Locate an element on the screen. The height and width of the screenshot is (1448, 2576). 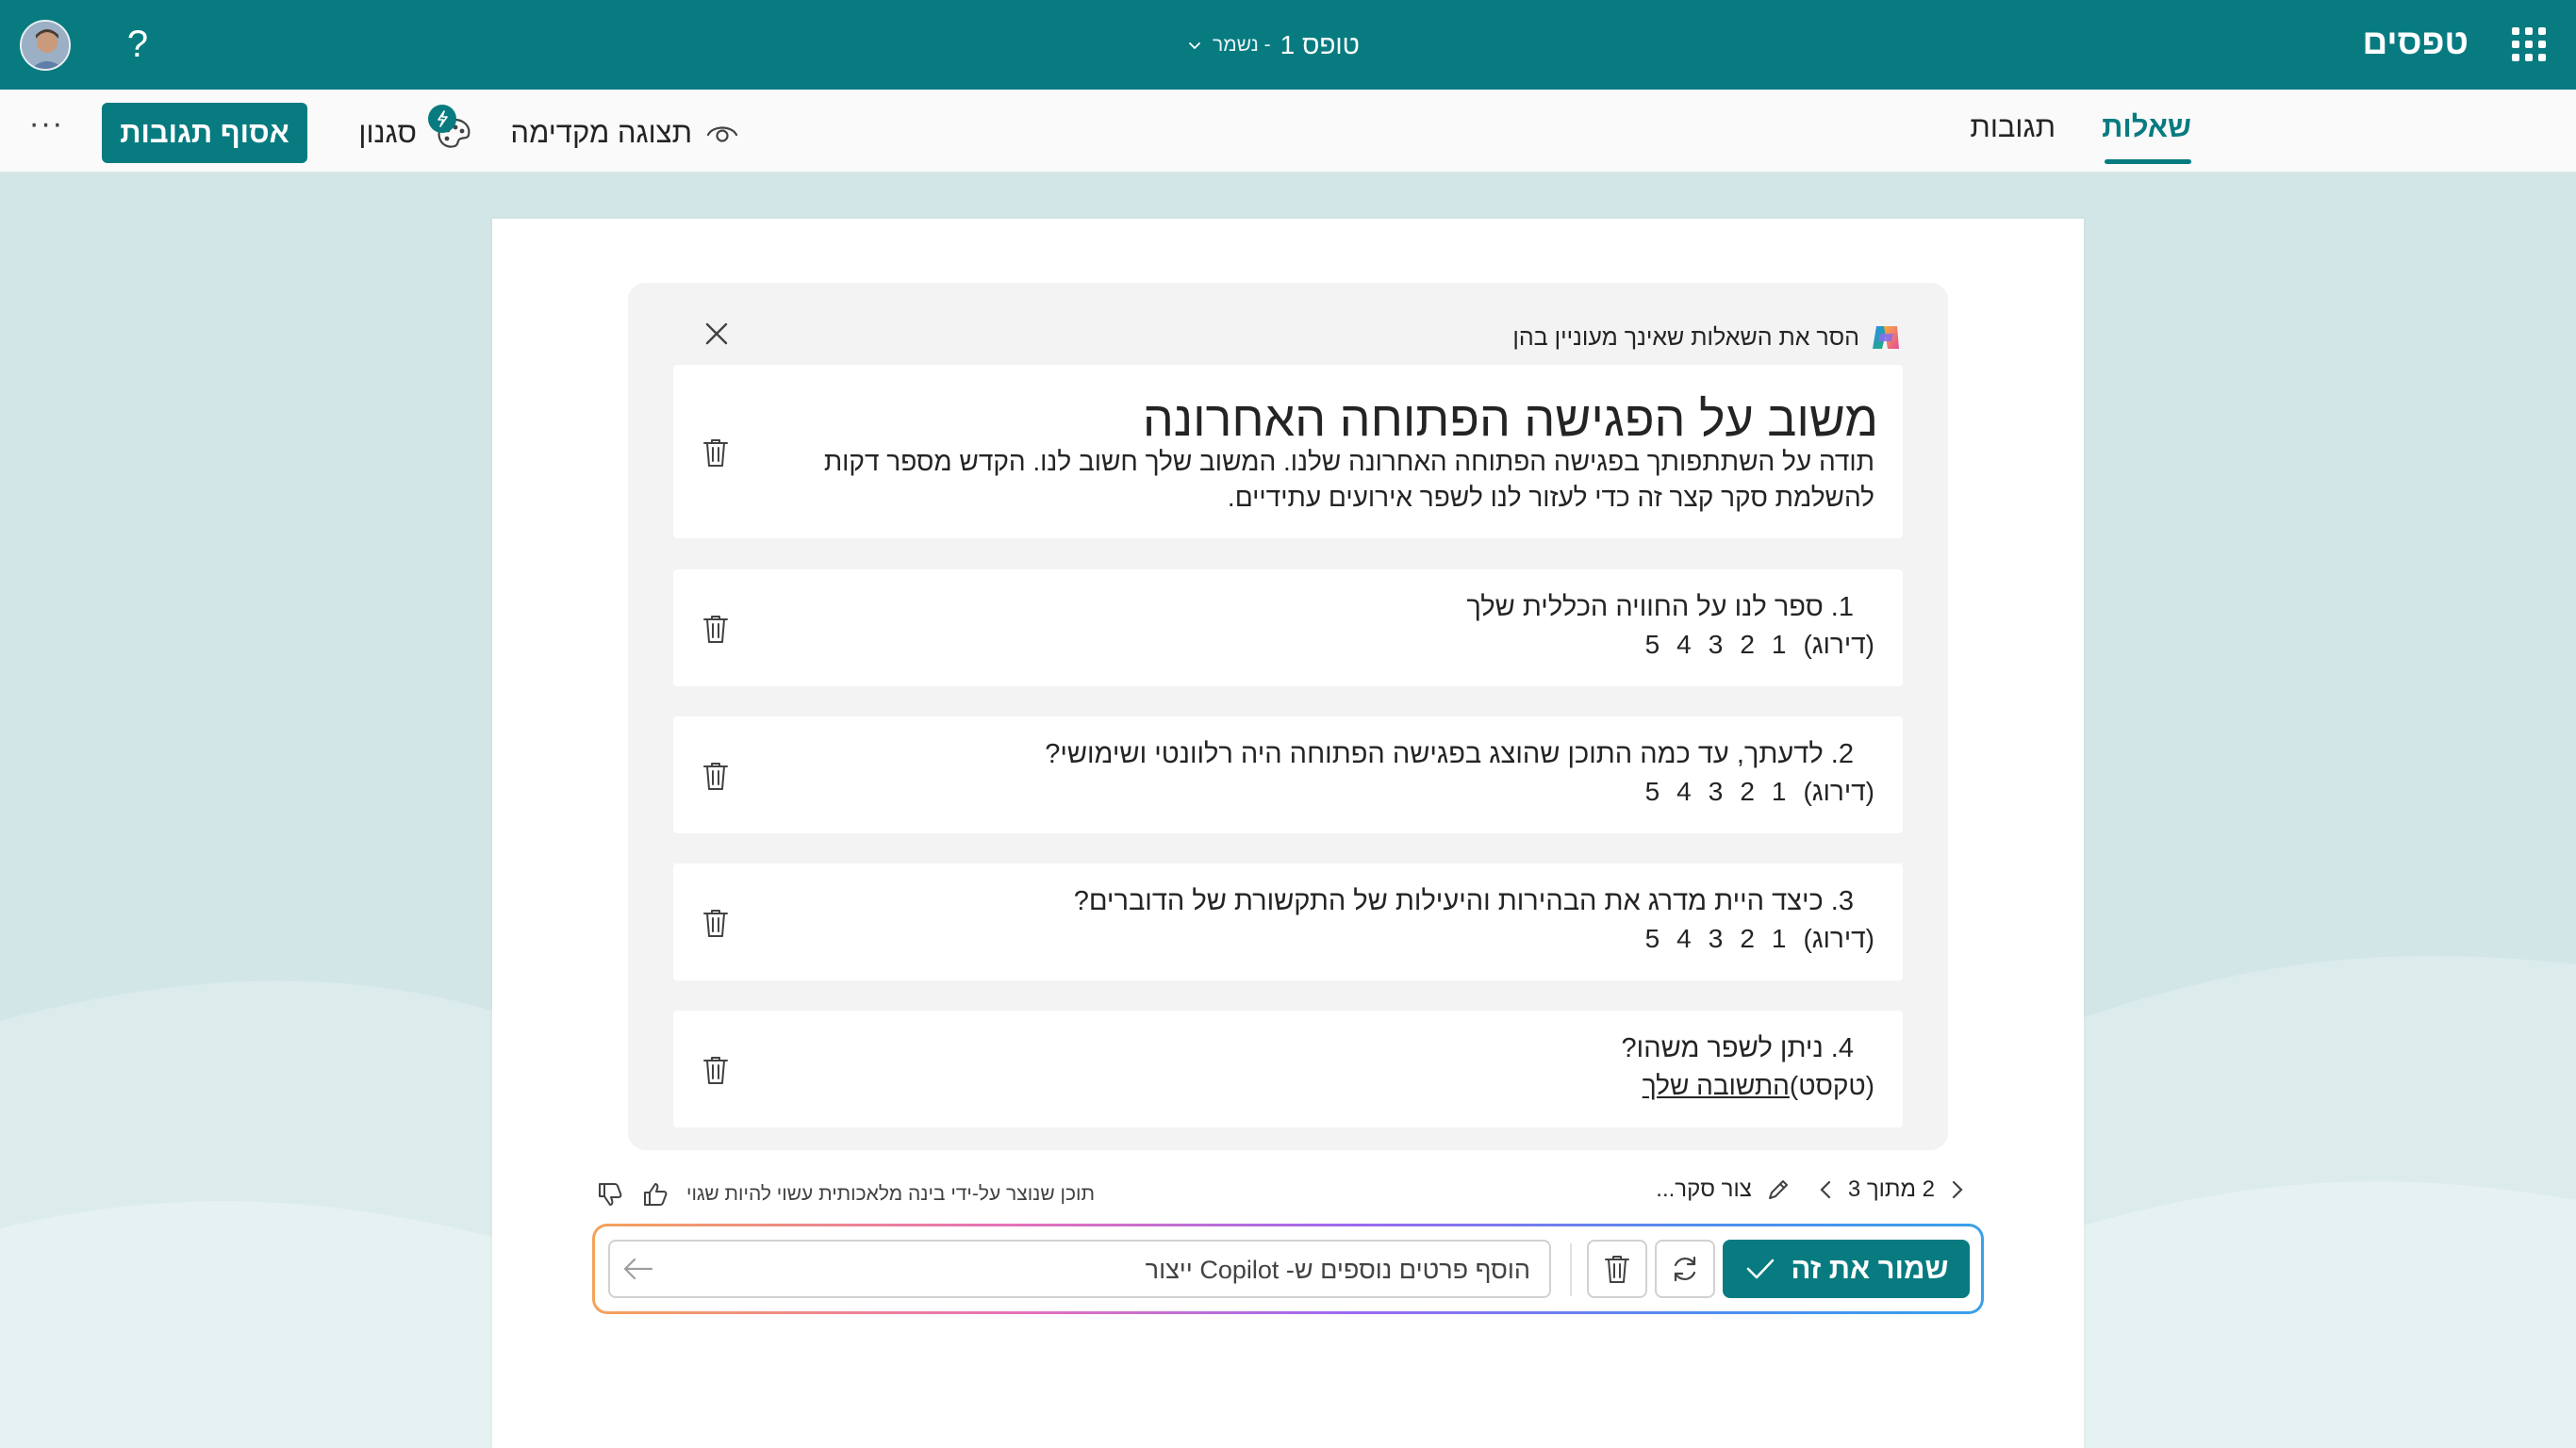
help-icon: ? is located at coordinates (138, 44).